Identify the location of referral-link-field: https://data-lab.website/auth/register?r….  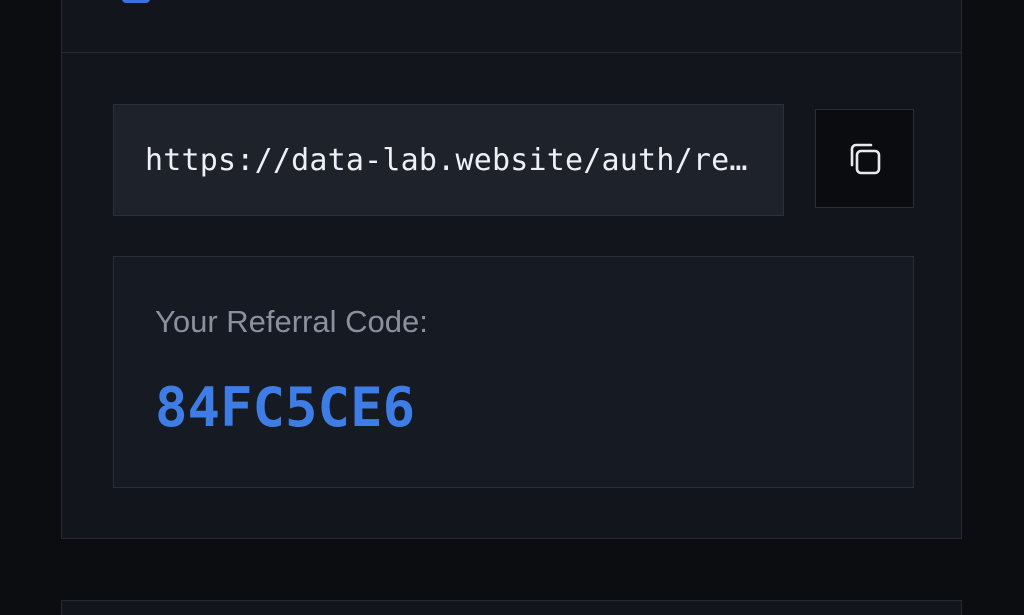
(448, 160).